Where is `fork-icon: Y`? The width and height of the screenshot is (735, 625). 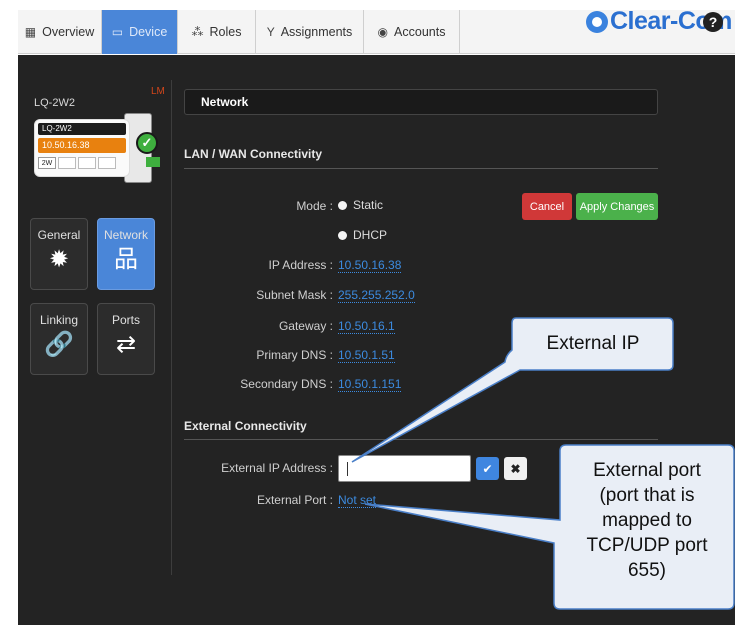 fork-icon: Y is located at coordinates (270, 32).